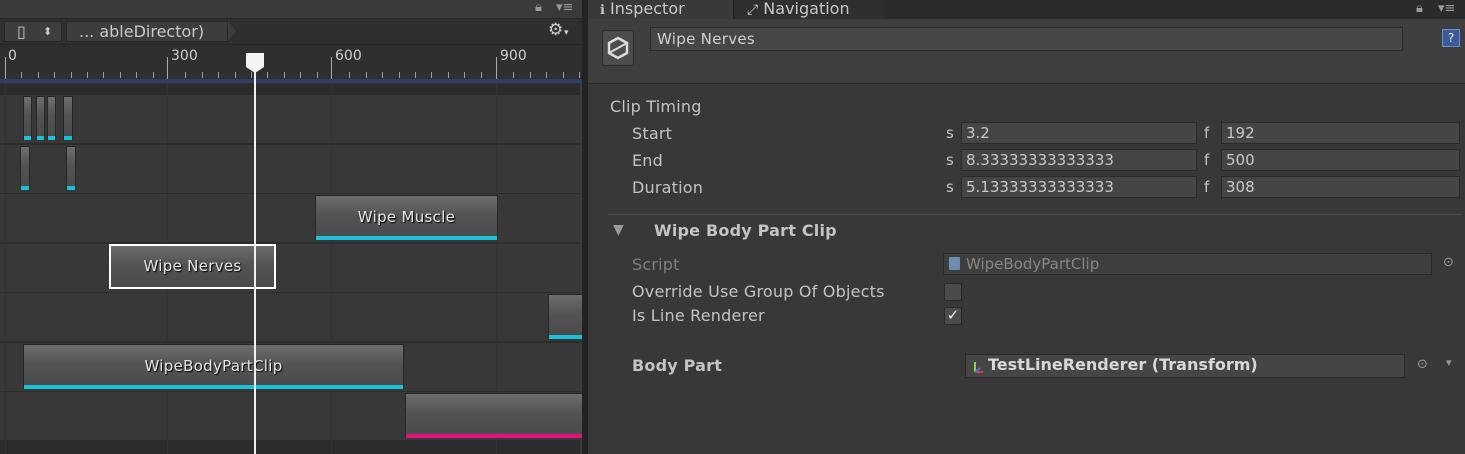  Describe the element at coordinates (48, 31) in the screenshot. I see `updown-icon: ⬍` at that location.